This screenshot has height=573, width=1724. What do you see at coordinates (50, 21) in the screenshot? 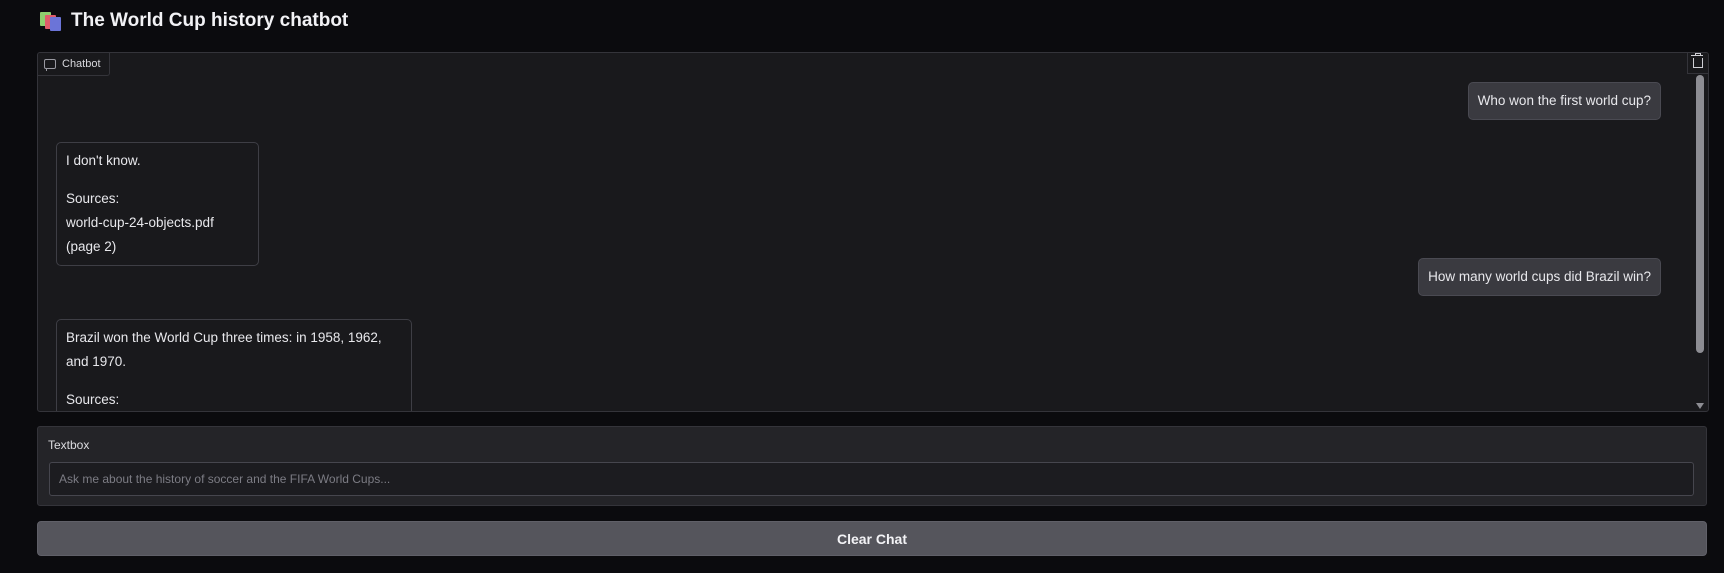
I see `stacked-books-icon` at bounding box center [50, 21].